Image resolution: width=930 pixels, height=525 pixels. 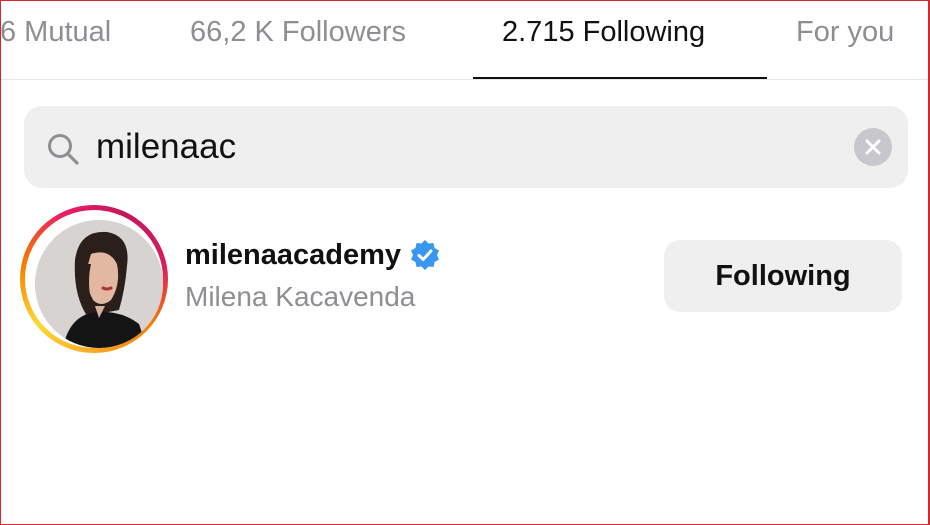 I want to click on tab-for-you: For you, so click(x=845, y=32).